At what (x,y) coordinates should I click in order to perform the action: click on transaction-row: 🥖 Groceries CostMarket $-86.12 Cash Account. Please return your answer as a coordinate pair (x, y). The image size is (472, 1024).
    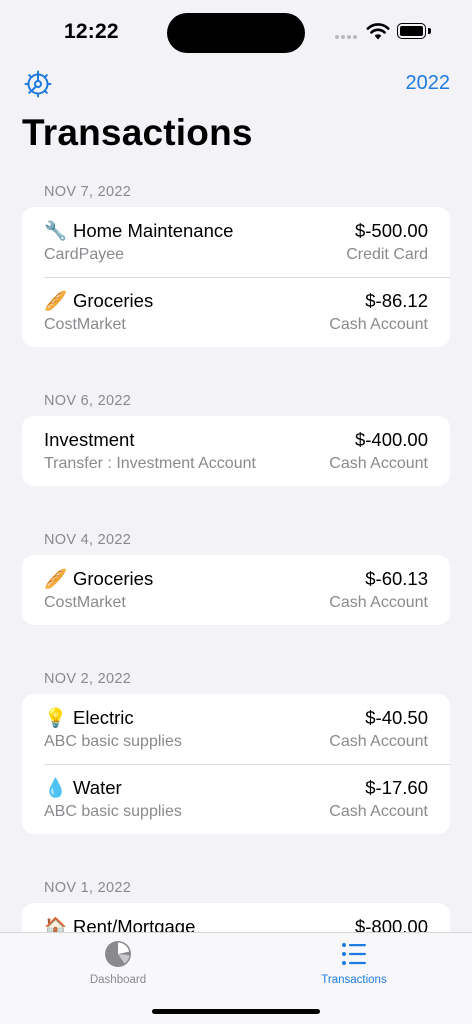
    Looking at the image, I should click on (236, 312).